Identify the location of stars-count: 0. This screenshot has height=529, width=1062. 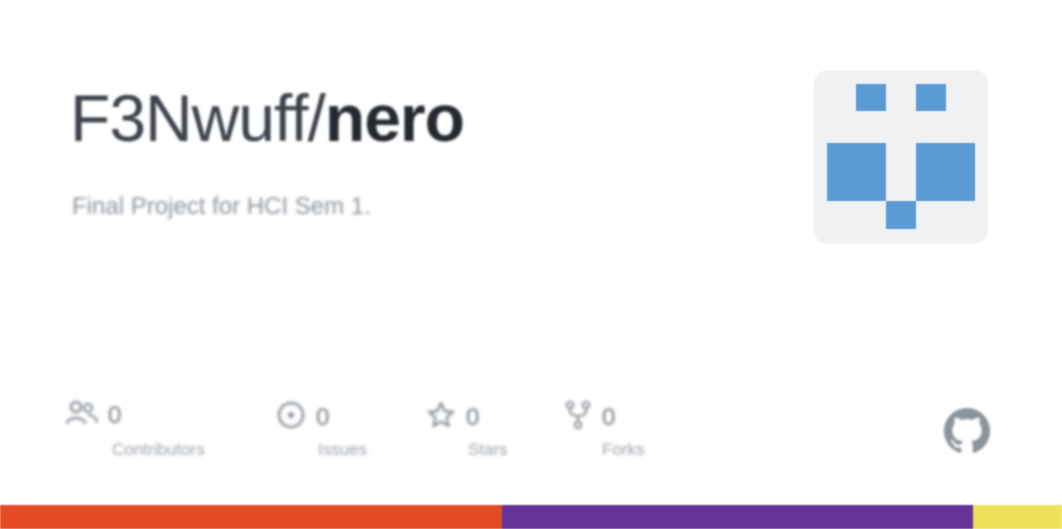
(473, 417).